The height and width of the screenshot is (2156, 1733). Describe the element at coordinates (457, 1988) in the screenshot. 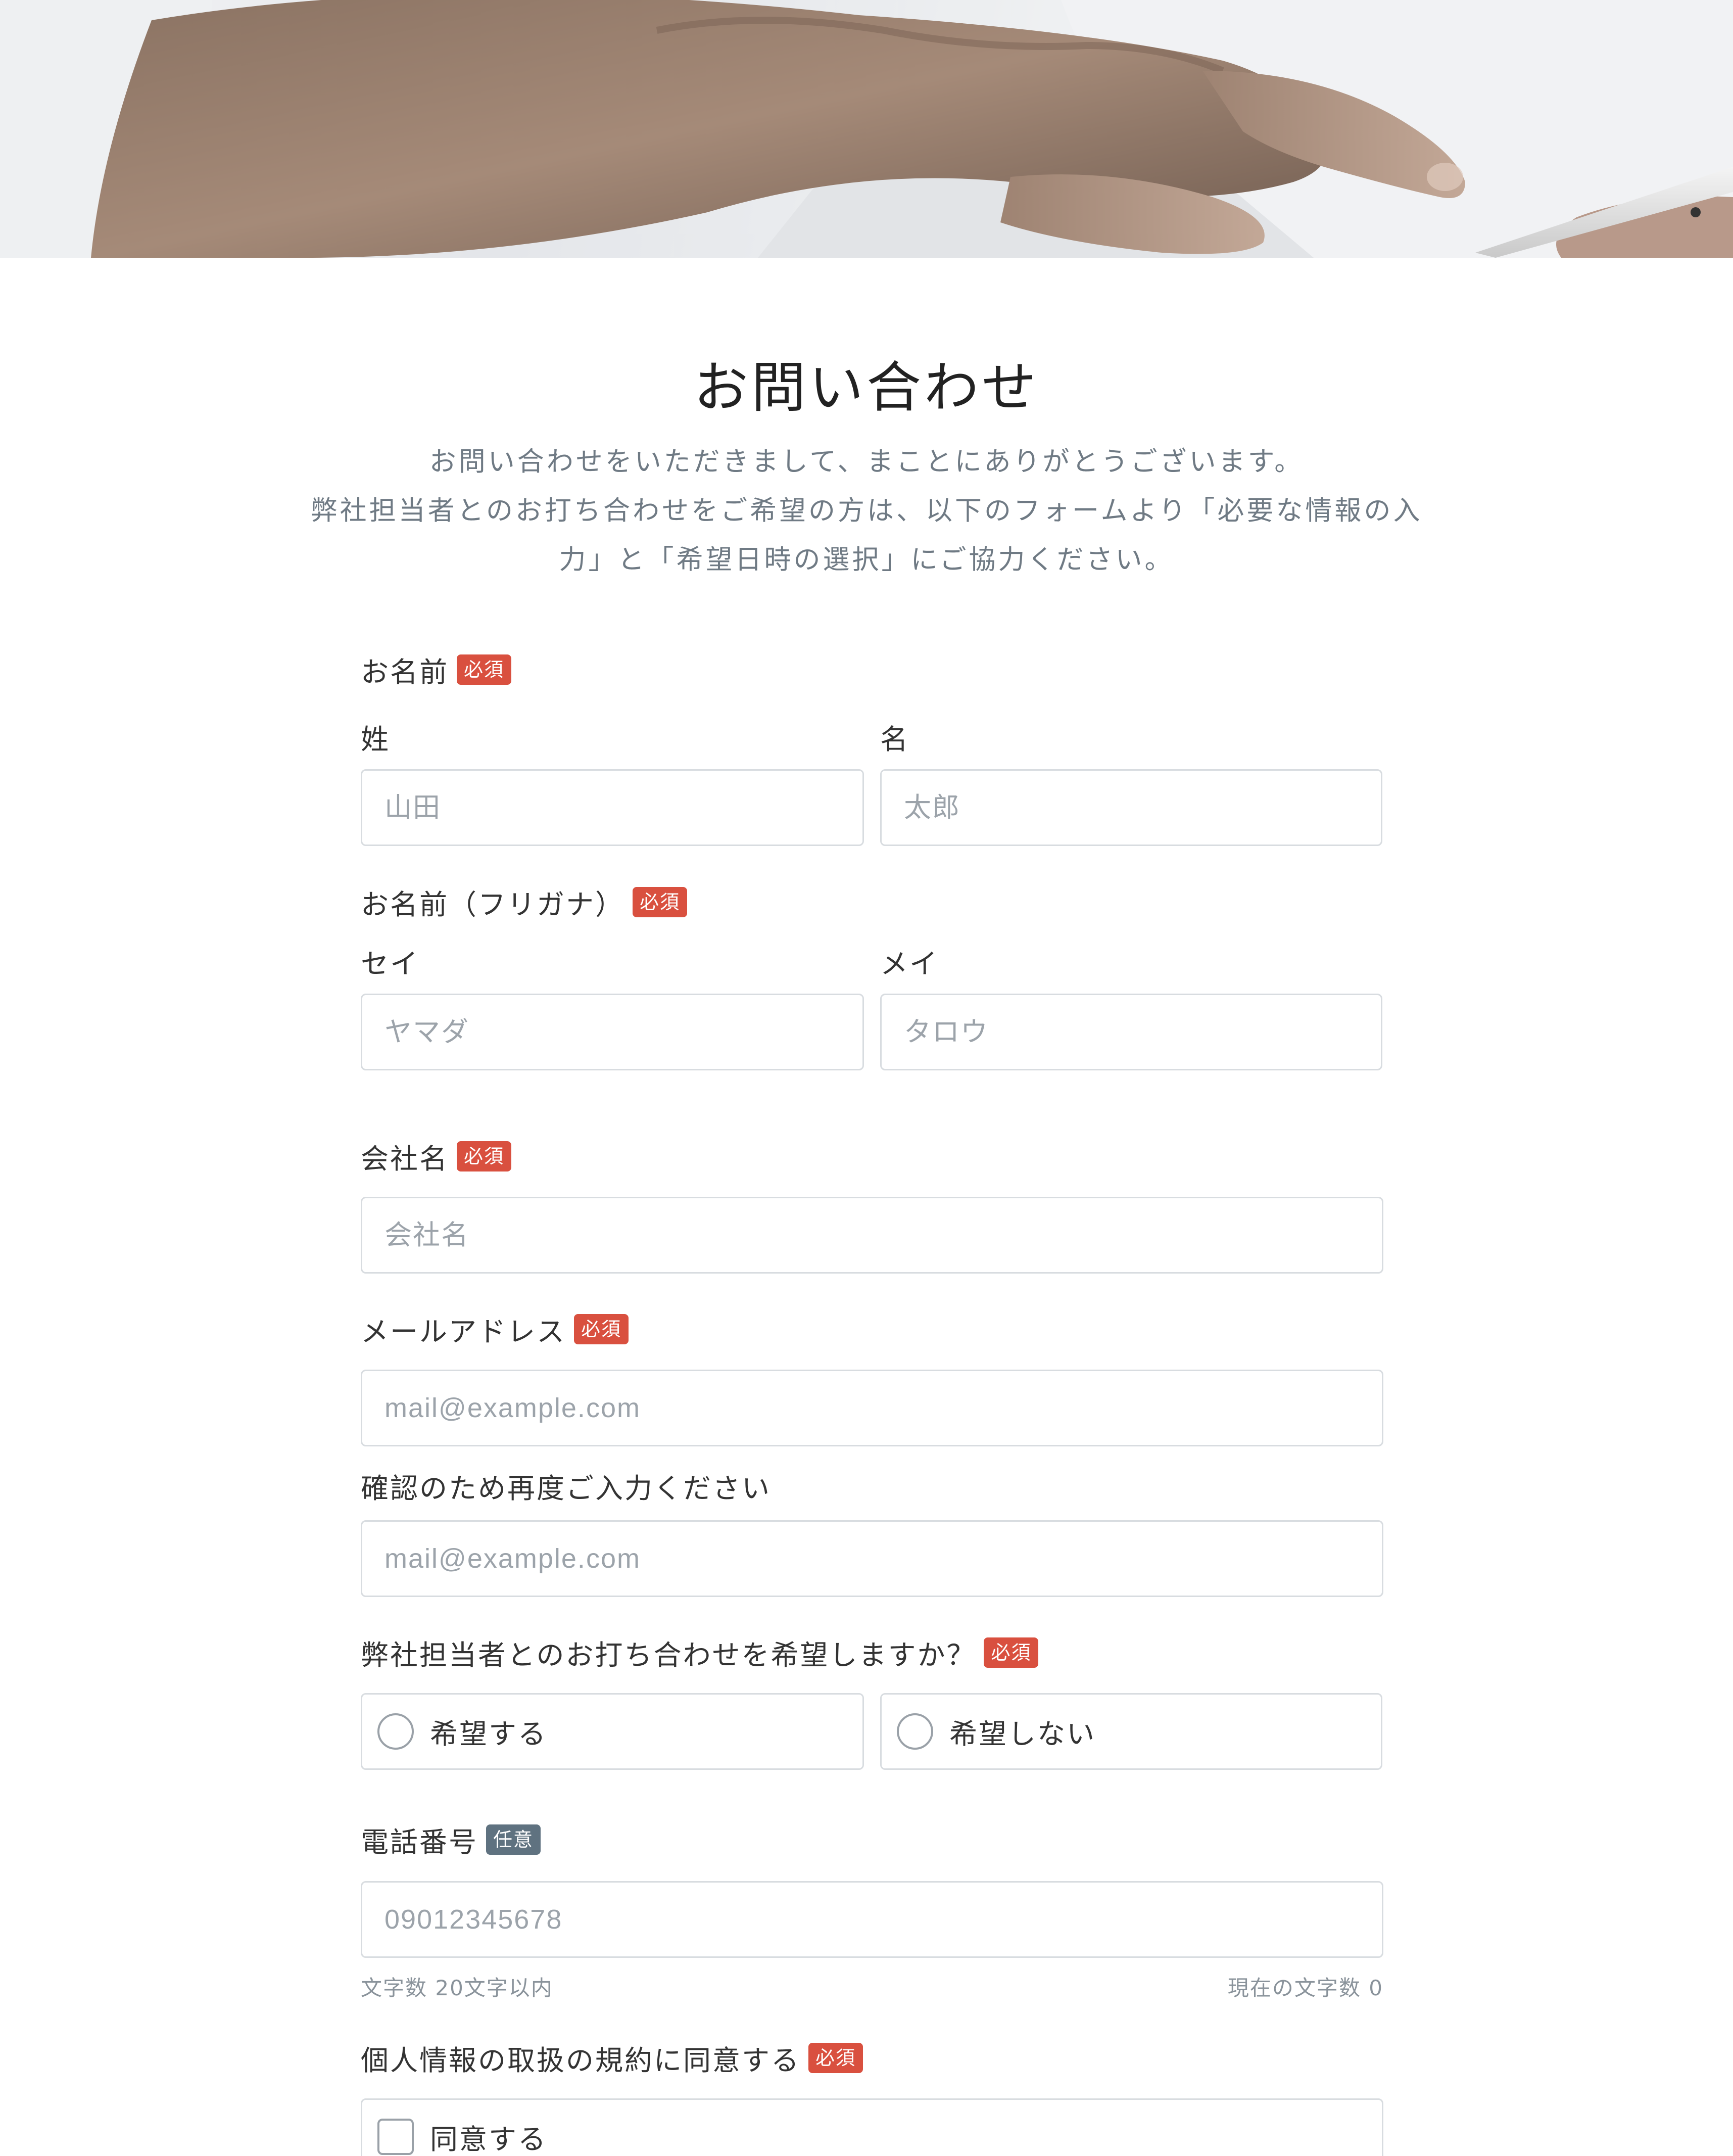

I see `phone-limit-hint: 文字数 20文字以内` at that location.